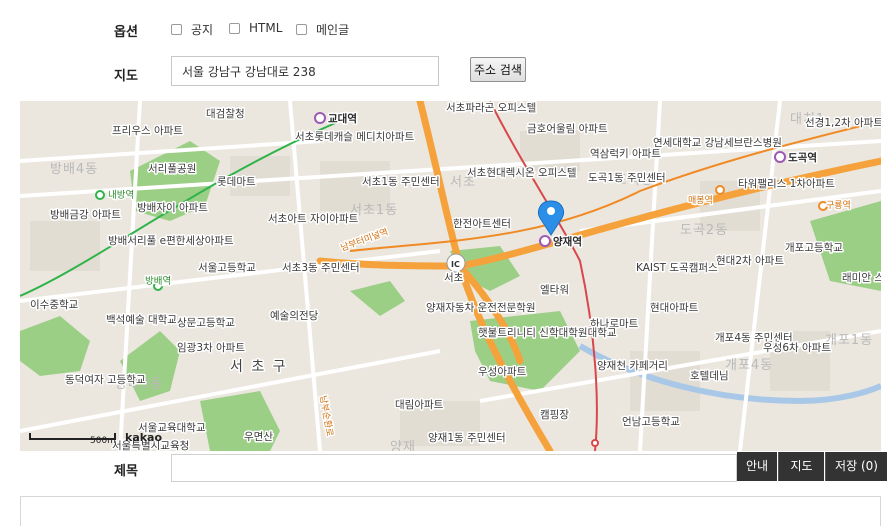 This screenshot has height=526, width=887. What do you see at coordinates (401, 182) in the screenshot?
I see `map-place: 서초1동 주민센터` at bounding box center [401, 182].